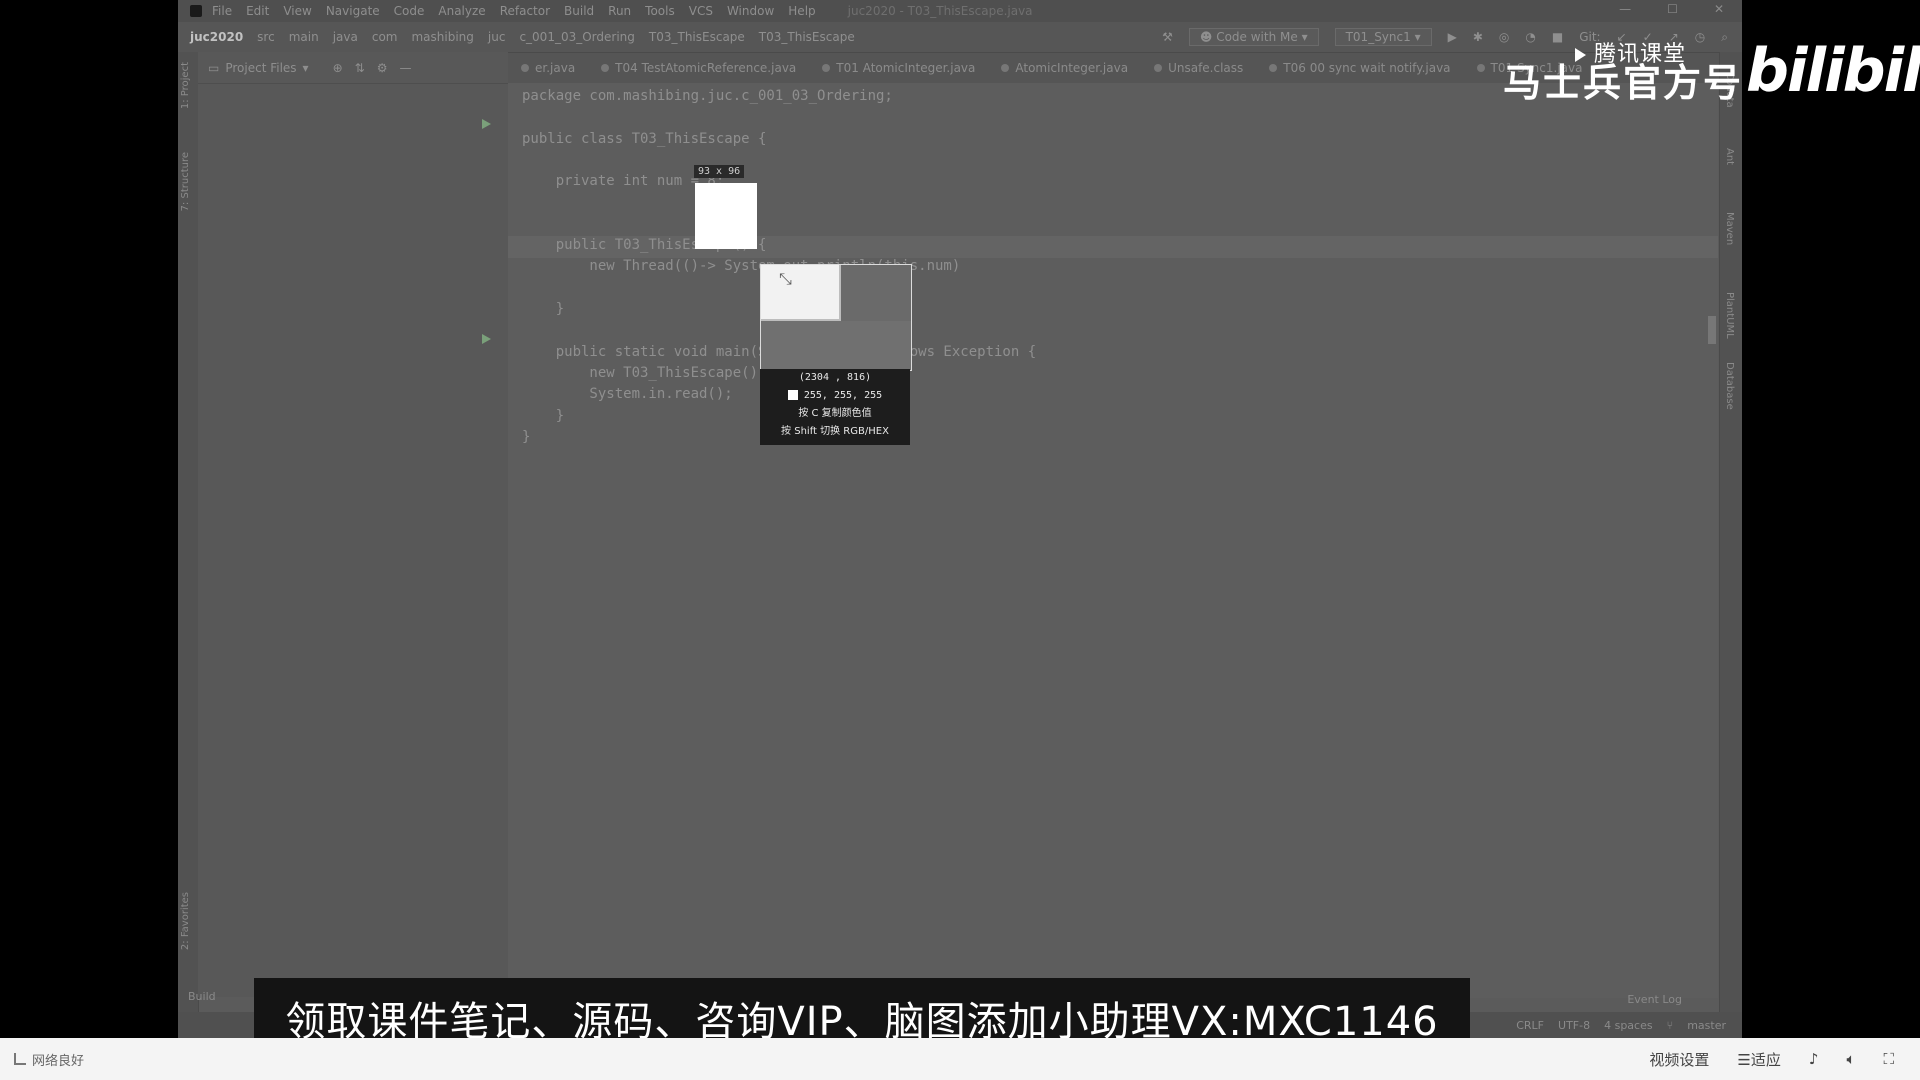  Describe the element at coordinates (1198, 68) in the screenshot. I see `editor-tab: Unsafe.class` at that location.